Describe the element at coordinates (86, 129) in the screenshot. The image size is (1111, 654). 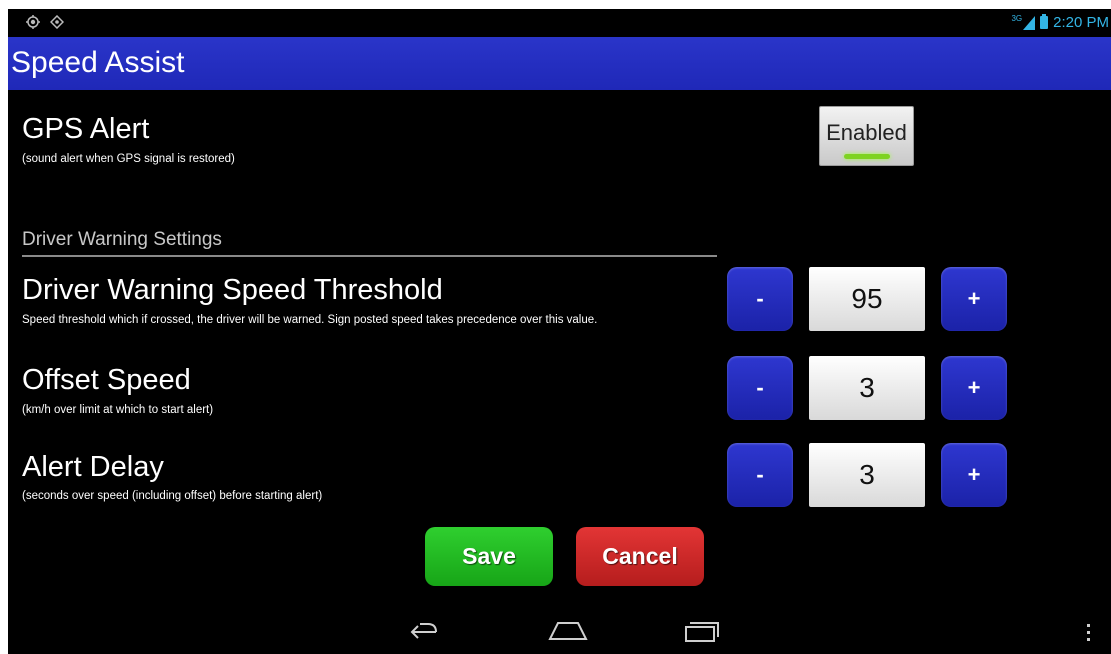
I see `gps-alert-label: GPS Alert` at that location.